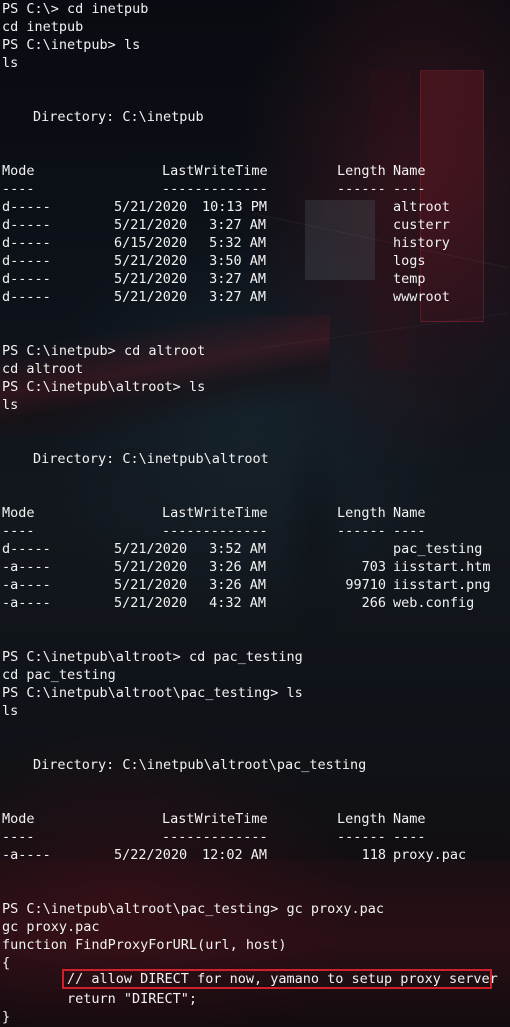  Describe the element at coordinates (30, 9) in the screenshot. I see `prompt: PS C:\>` at that location.